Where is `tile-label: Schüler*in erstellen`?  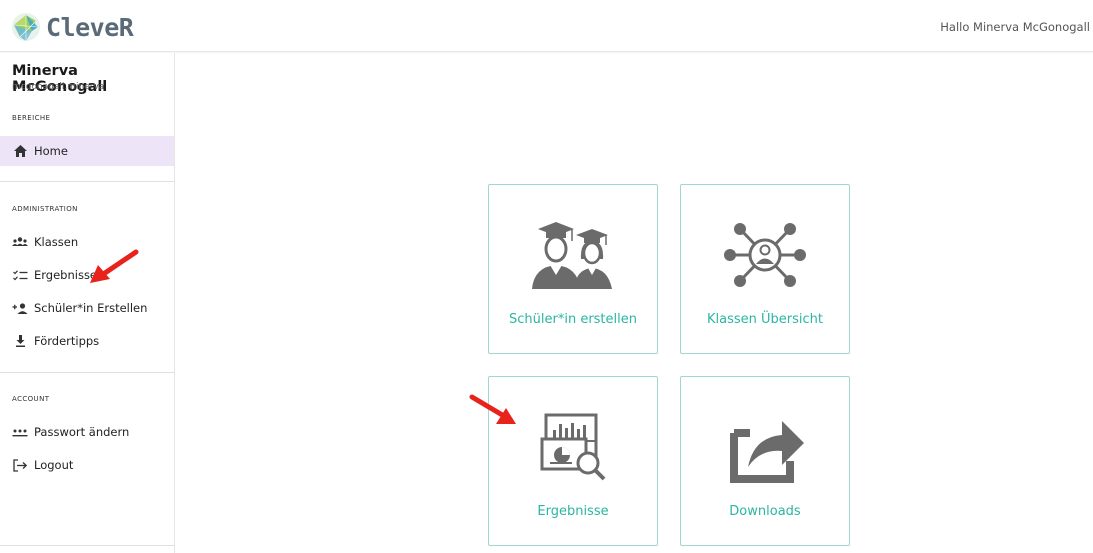
tile-label: Schüler*in erstellen is located at coordinates (573, 319).